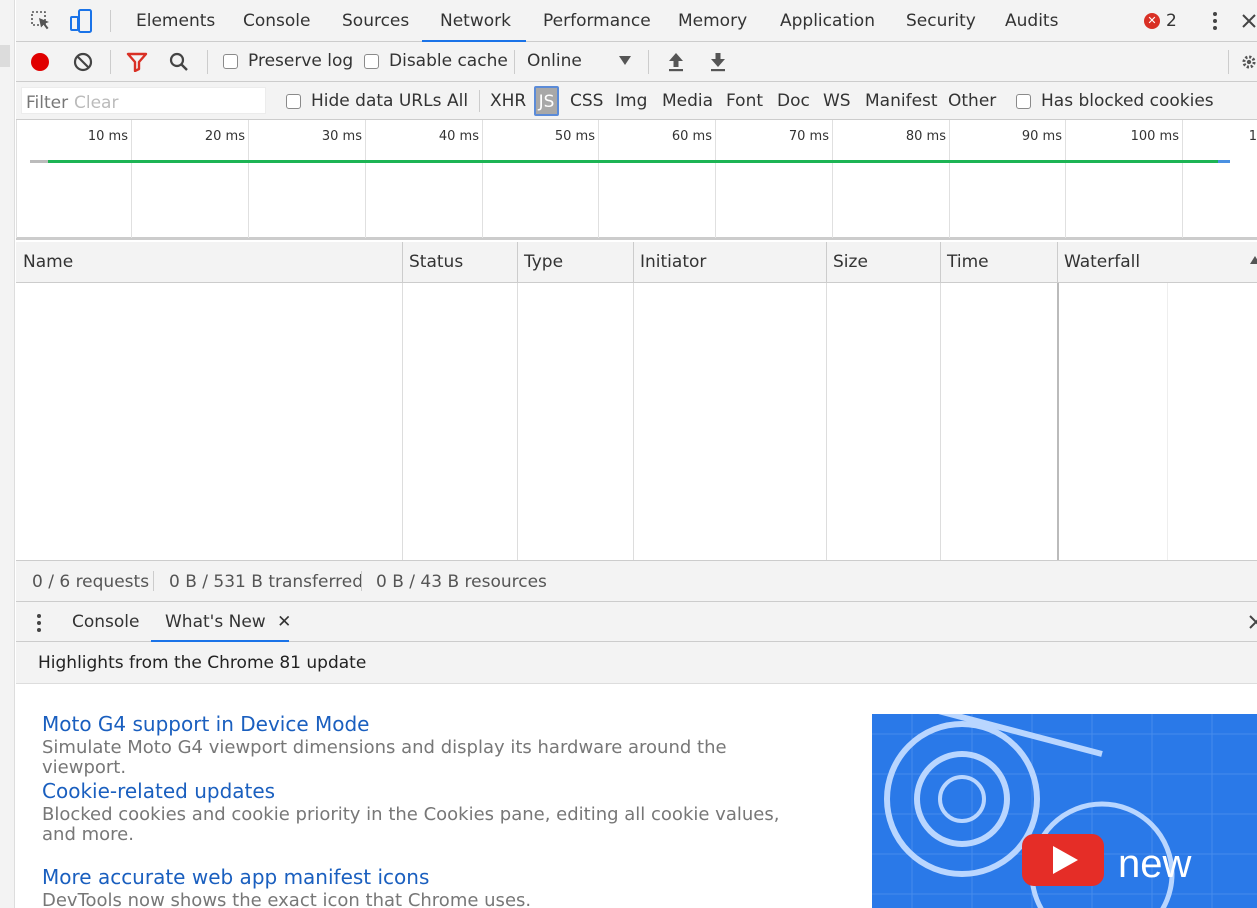 The image size is (1257, 908). What do you see at coordinates (375, 21) in the screenshot?
I see `tab-sources: Sources` at bounding box center [375, 21].